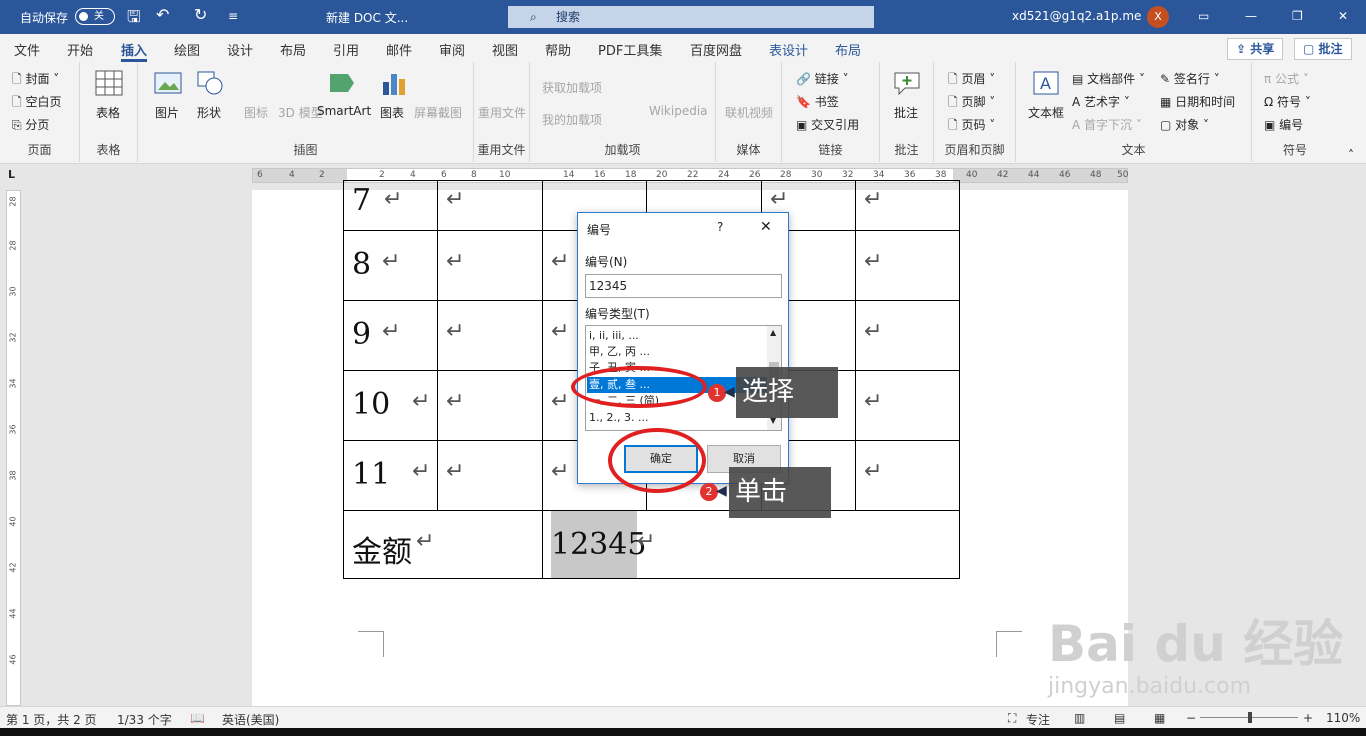  What do you see at coordinates (678, 111) in the screenshot?
I see `wikipedia-button: Wikipedia` at bounding box center [678, 111].